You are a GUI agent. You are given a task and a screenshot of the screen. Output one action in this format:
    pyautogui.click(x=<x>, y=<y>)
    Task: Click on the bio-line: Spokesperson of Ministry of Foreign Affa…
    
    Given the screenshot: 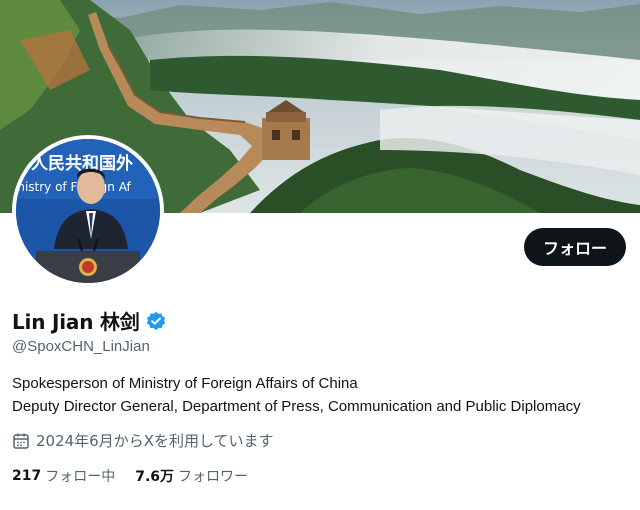 What is the action you would take?
    pyautogui.click(x=185, y=383)
    